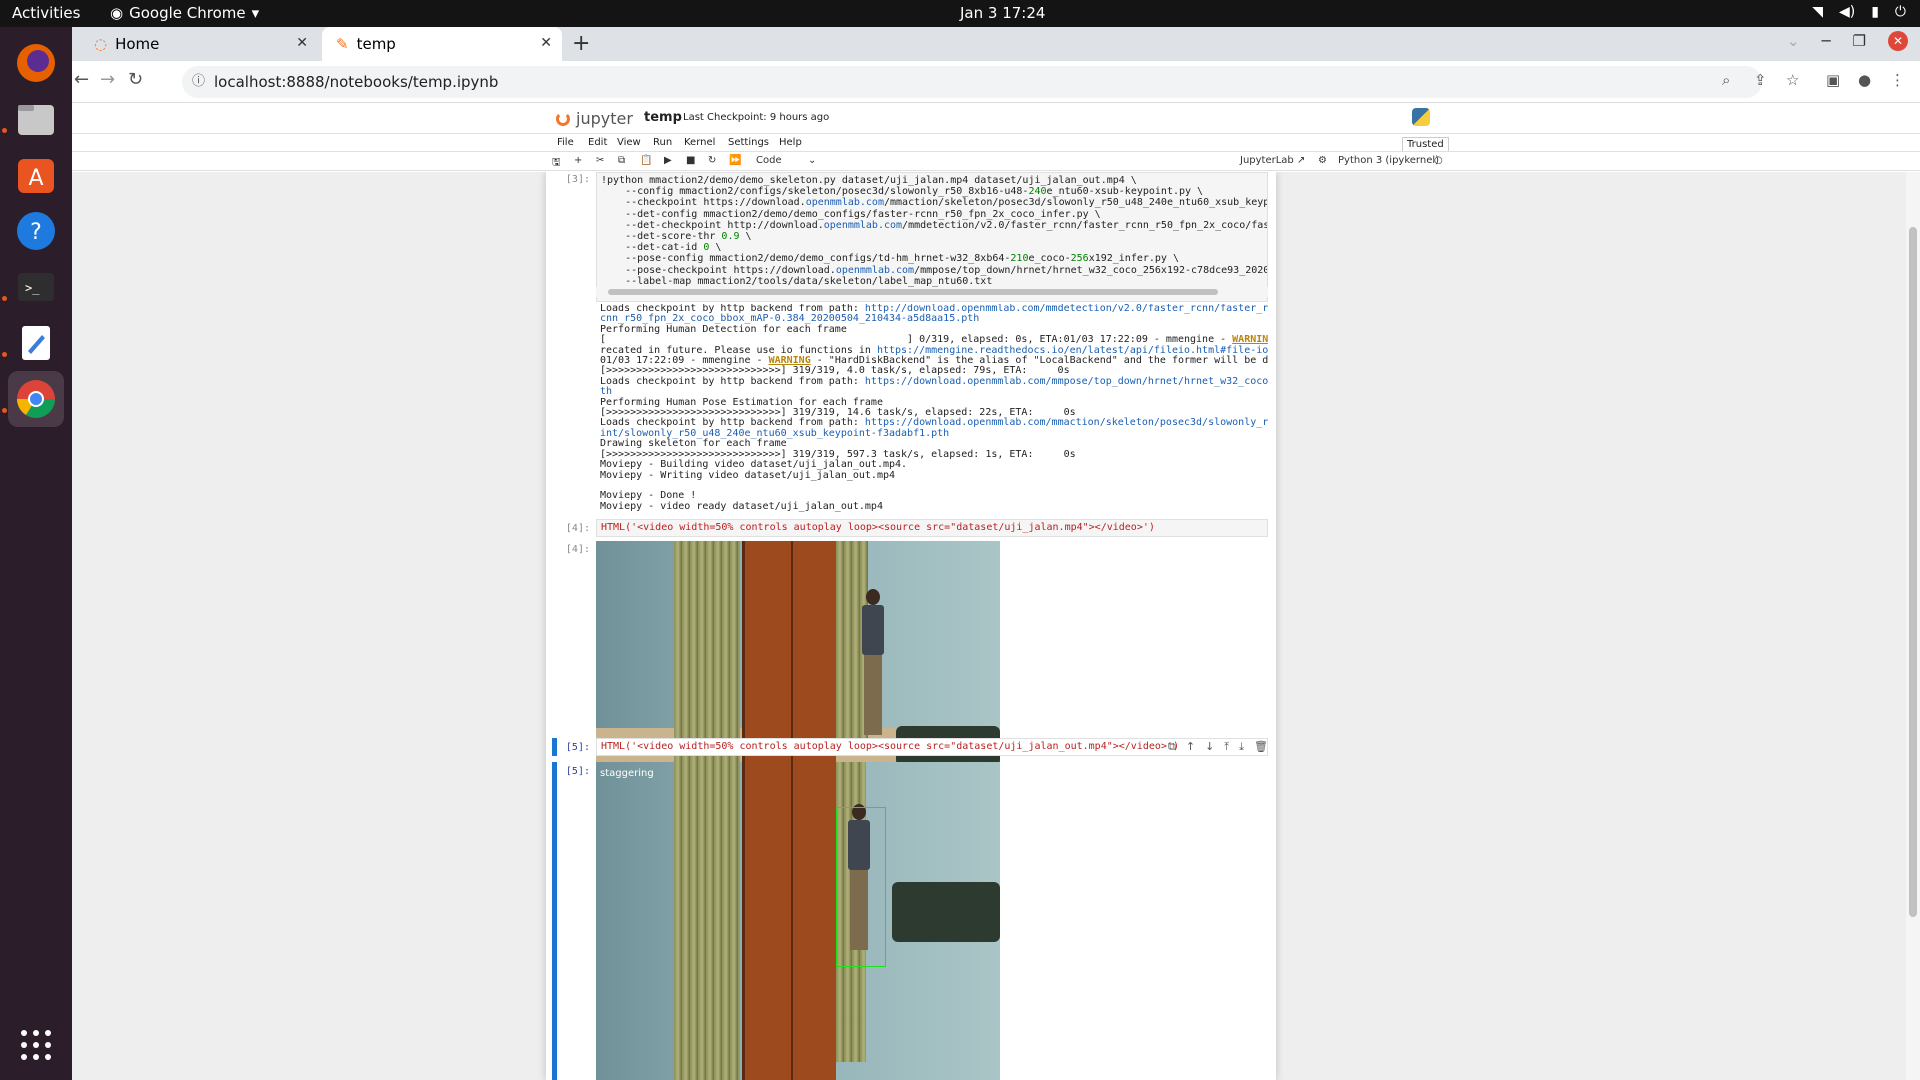 The height and width of the screenshot is (1080, 1920). What do you see at coordinates (789, 921) in the screenshot?
I see `wardrobe` at bounding box center [789, 921].